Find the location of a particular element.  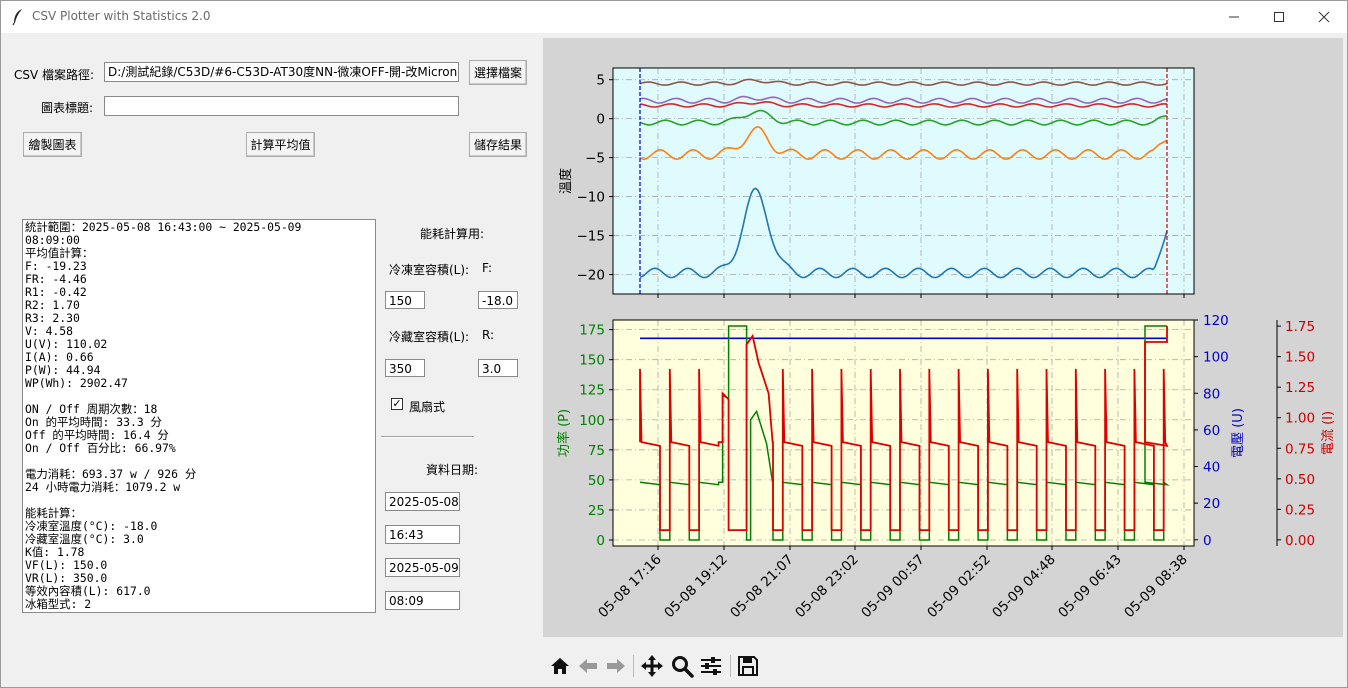

energy-header: 能耗計算用: is located at coordinates (452, 234).